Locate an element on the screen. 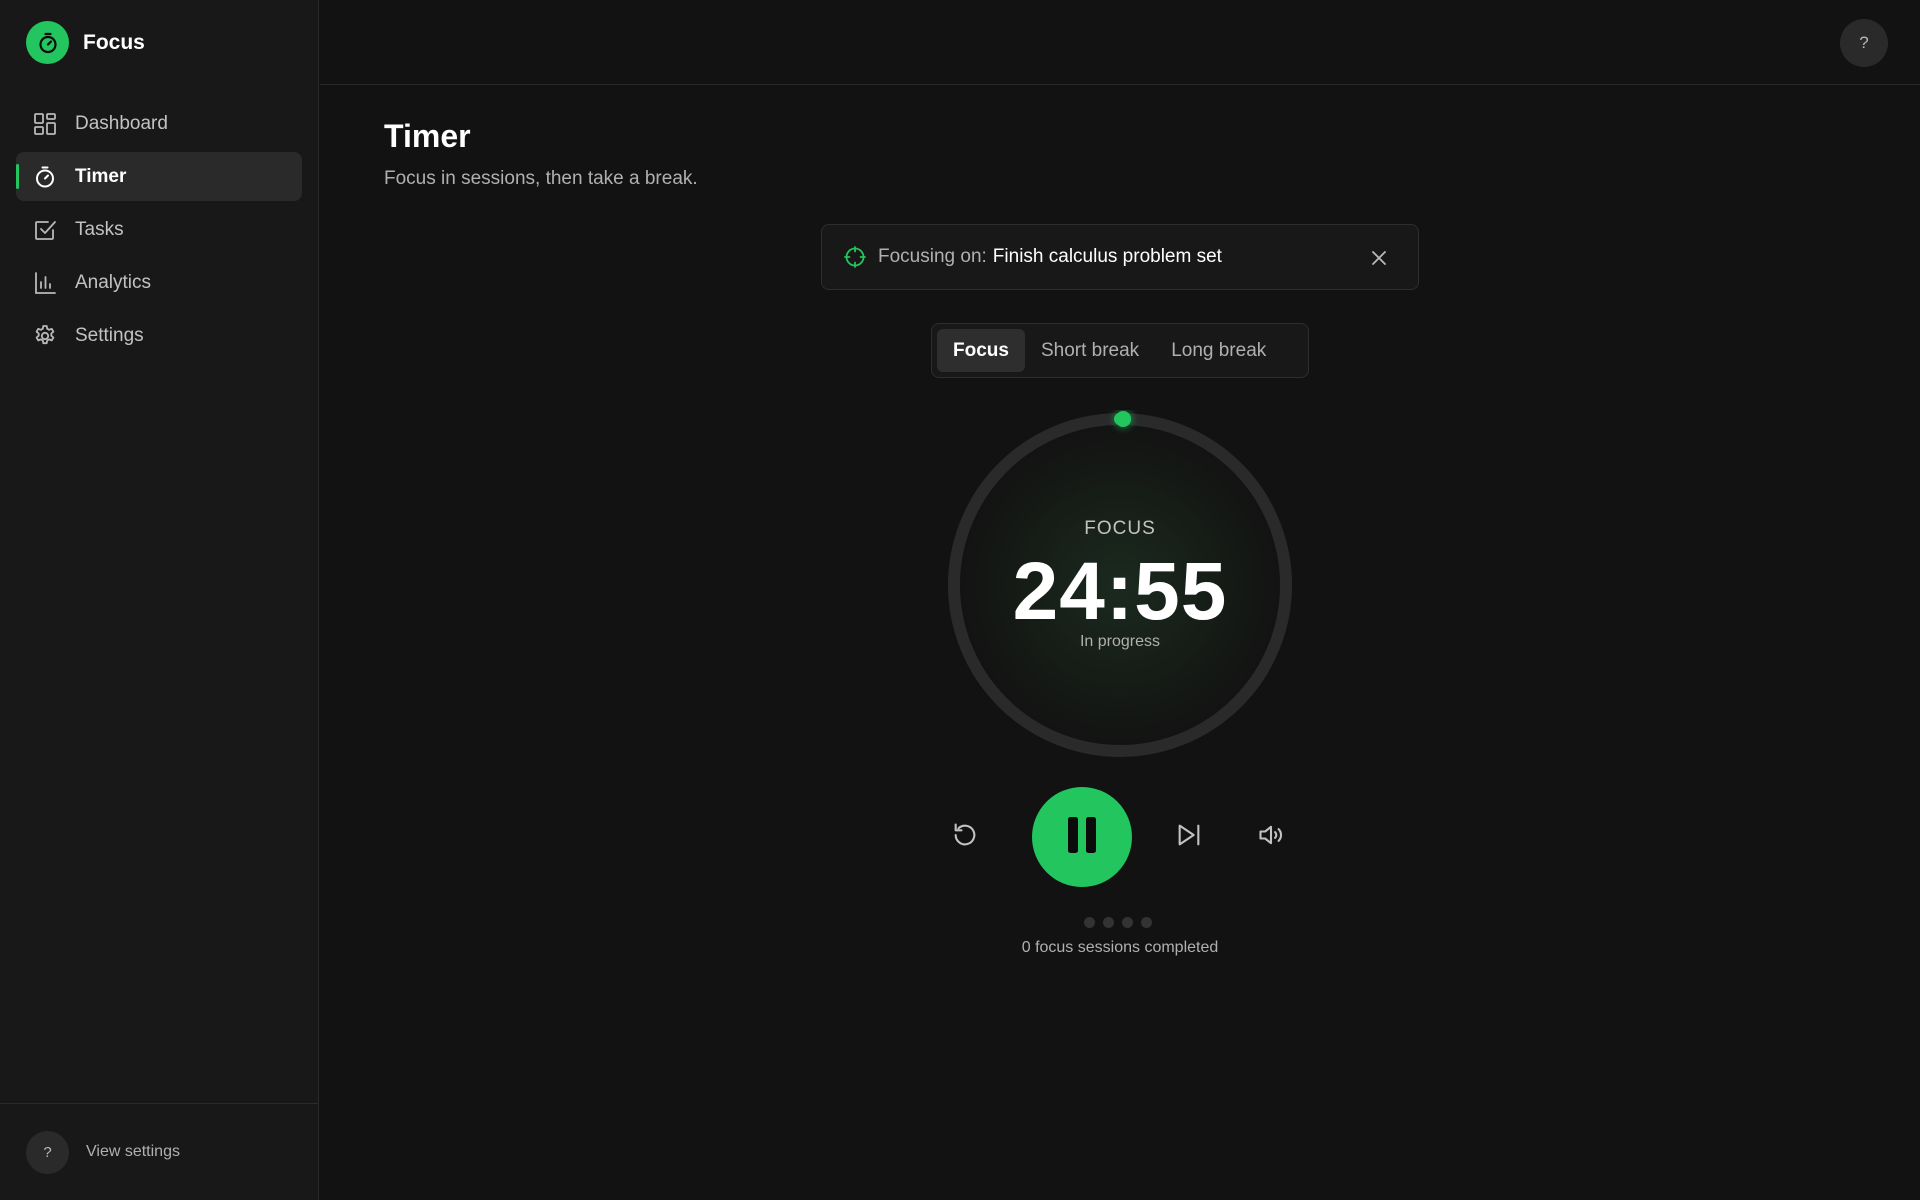 The height and width of the screenshot is (1200, 1920). timer-value: 24:55 is located at coordinates (1120, 591).